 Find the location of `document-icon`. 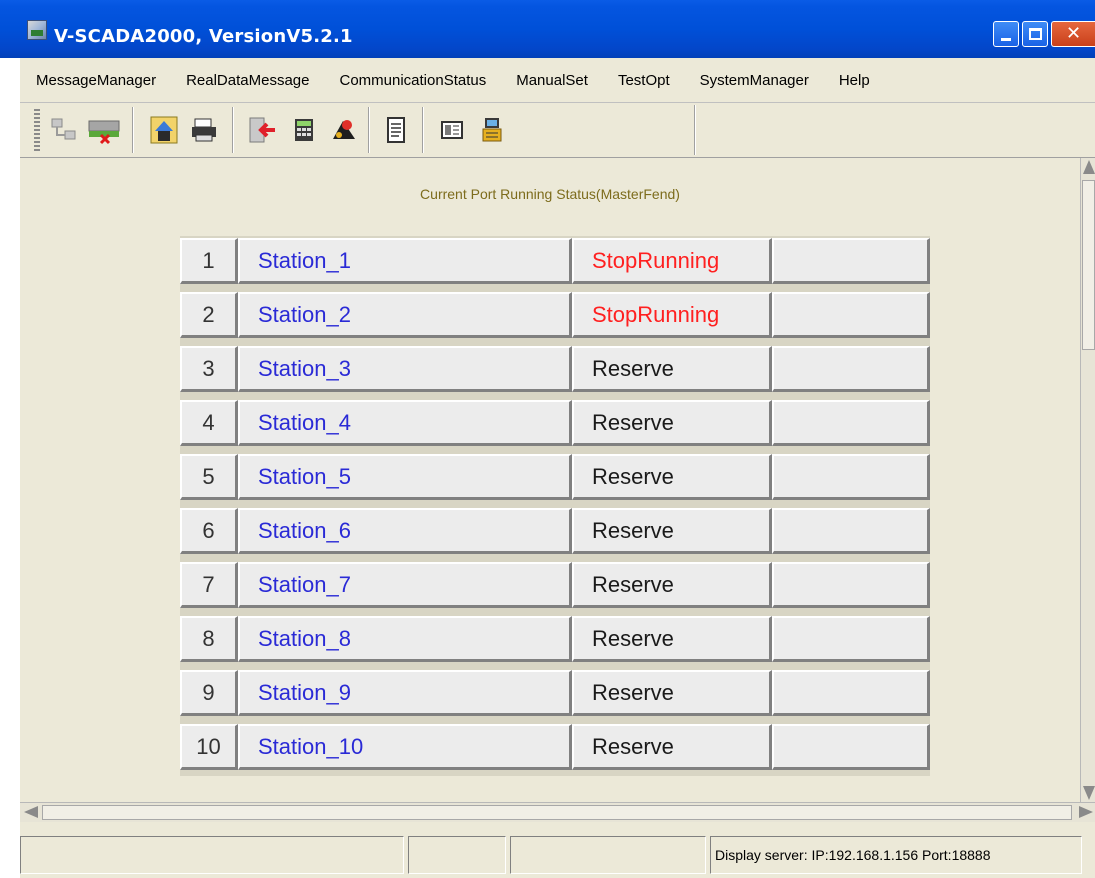

document-icon is located at coordinates (396, 130).